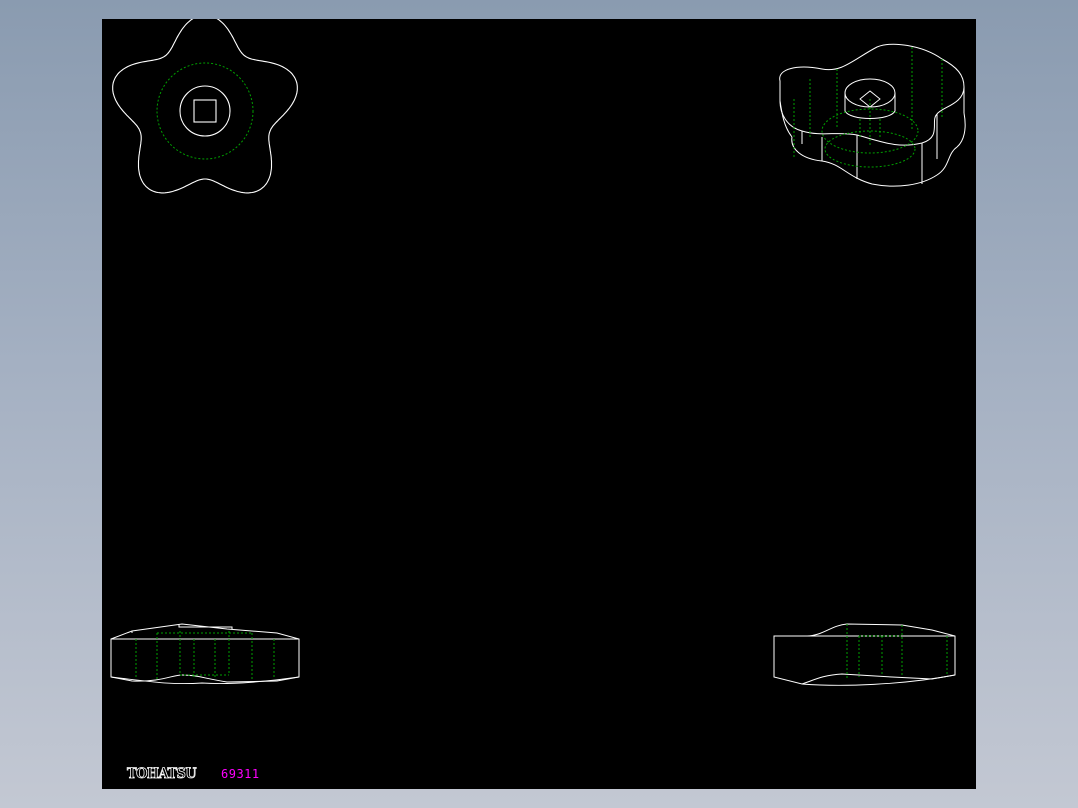 The height and width of the screenshot is (808, 1078). I want to click on iso-bottom-face, so click(878, 149).